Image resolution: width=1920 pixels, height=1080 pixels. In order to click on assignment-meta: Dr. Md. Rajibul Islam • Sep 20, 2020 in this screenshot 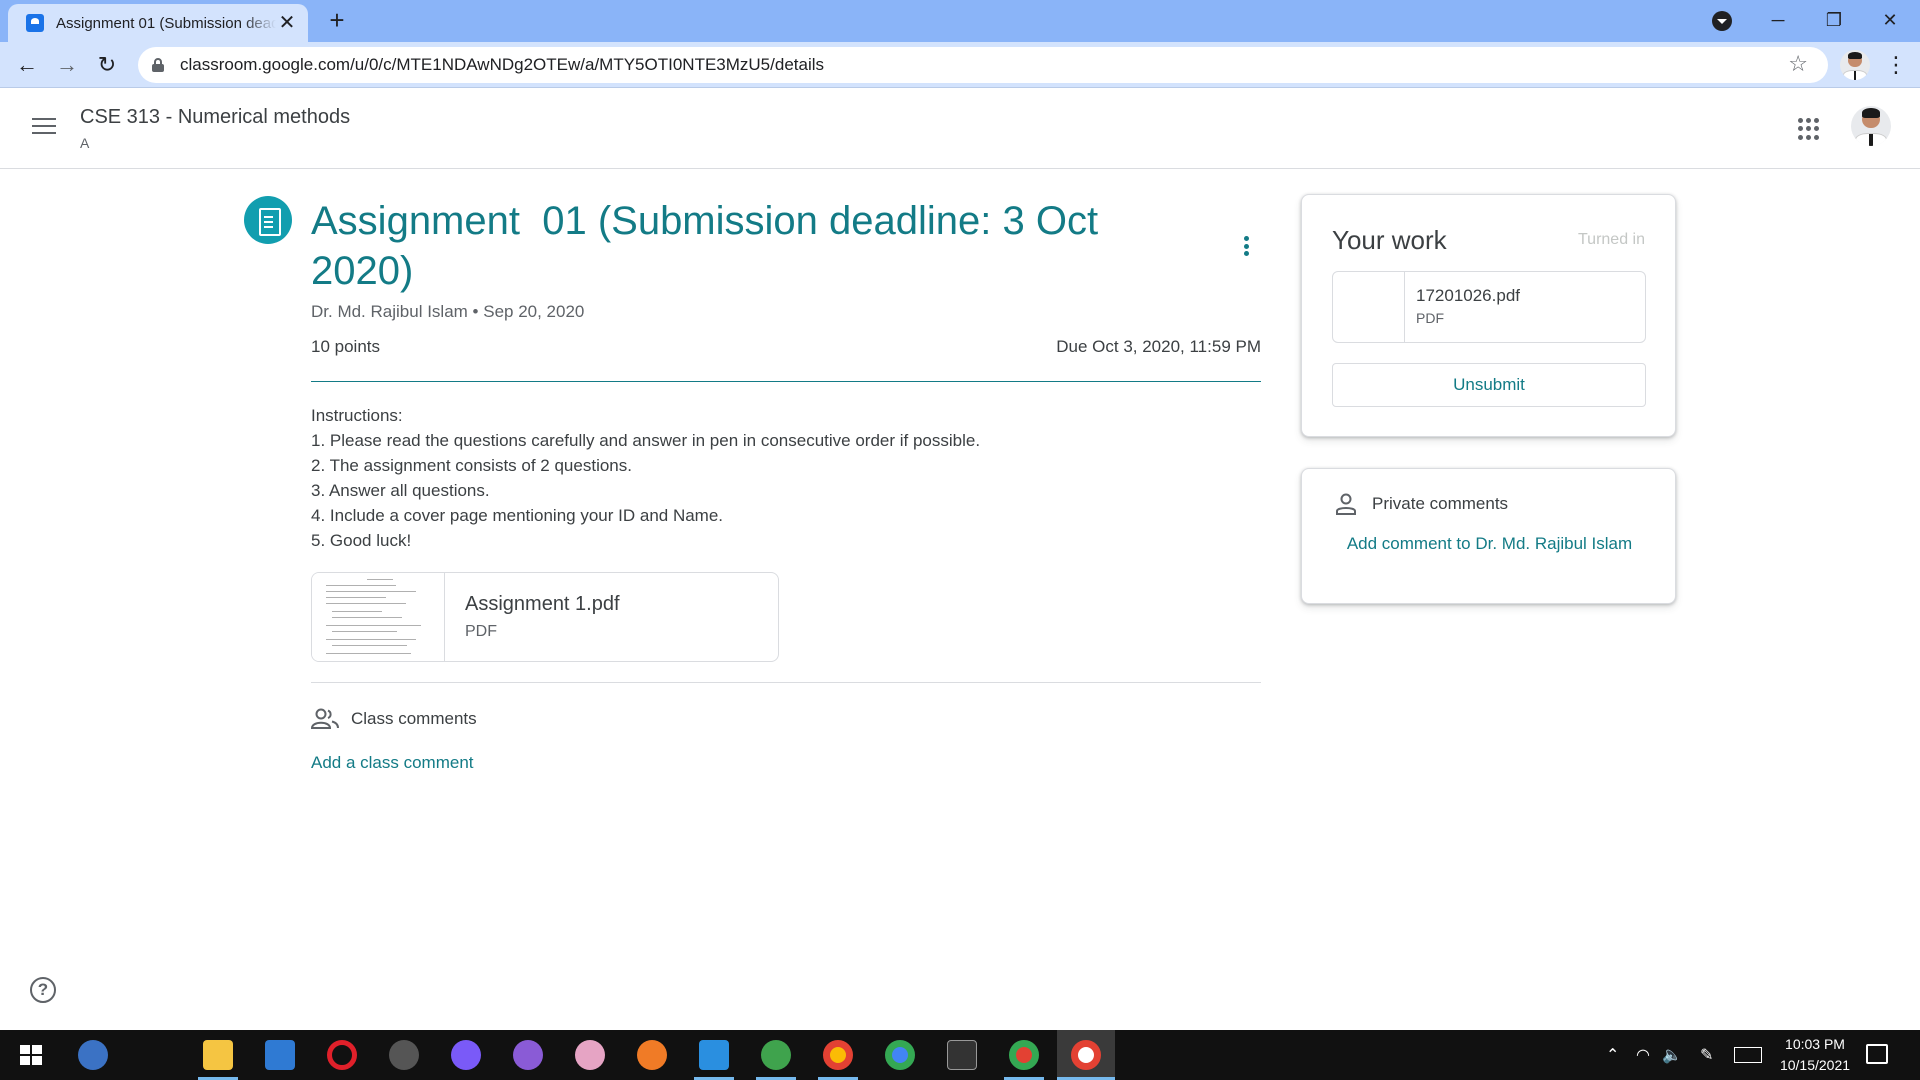, I will do `click(447, 312)`.